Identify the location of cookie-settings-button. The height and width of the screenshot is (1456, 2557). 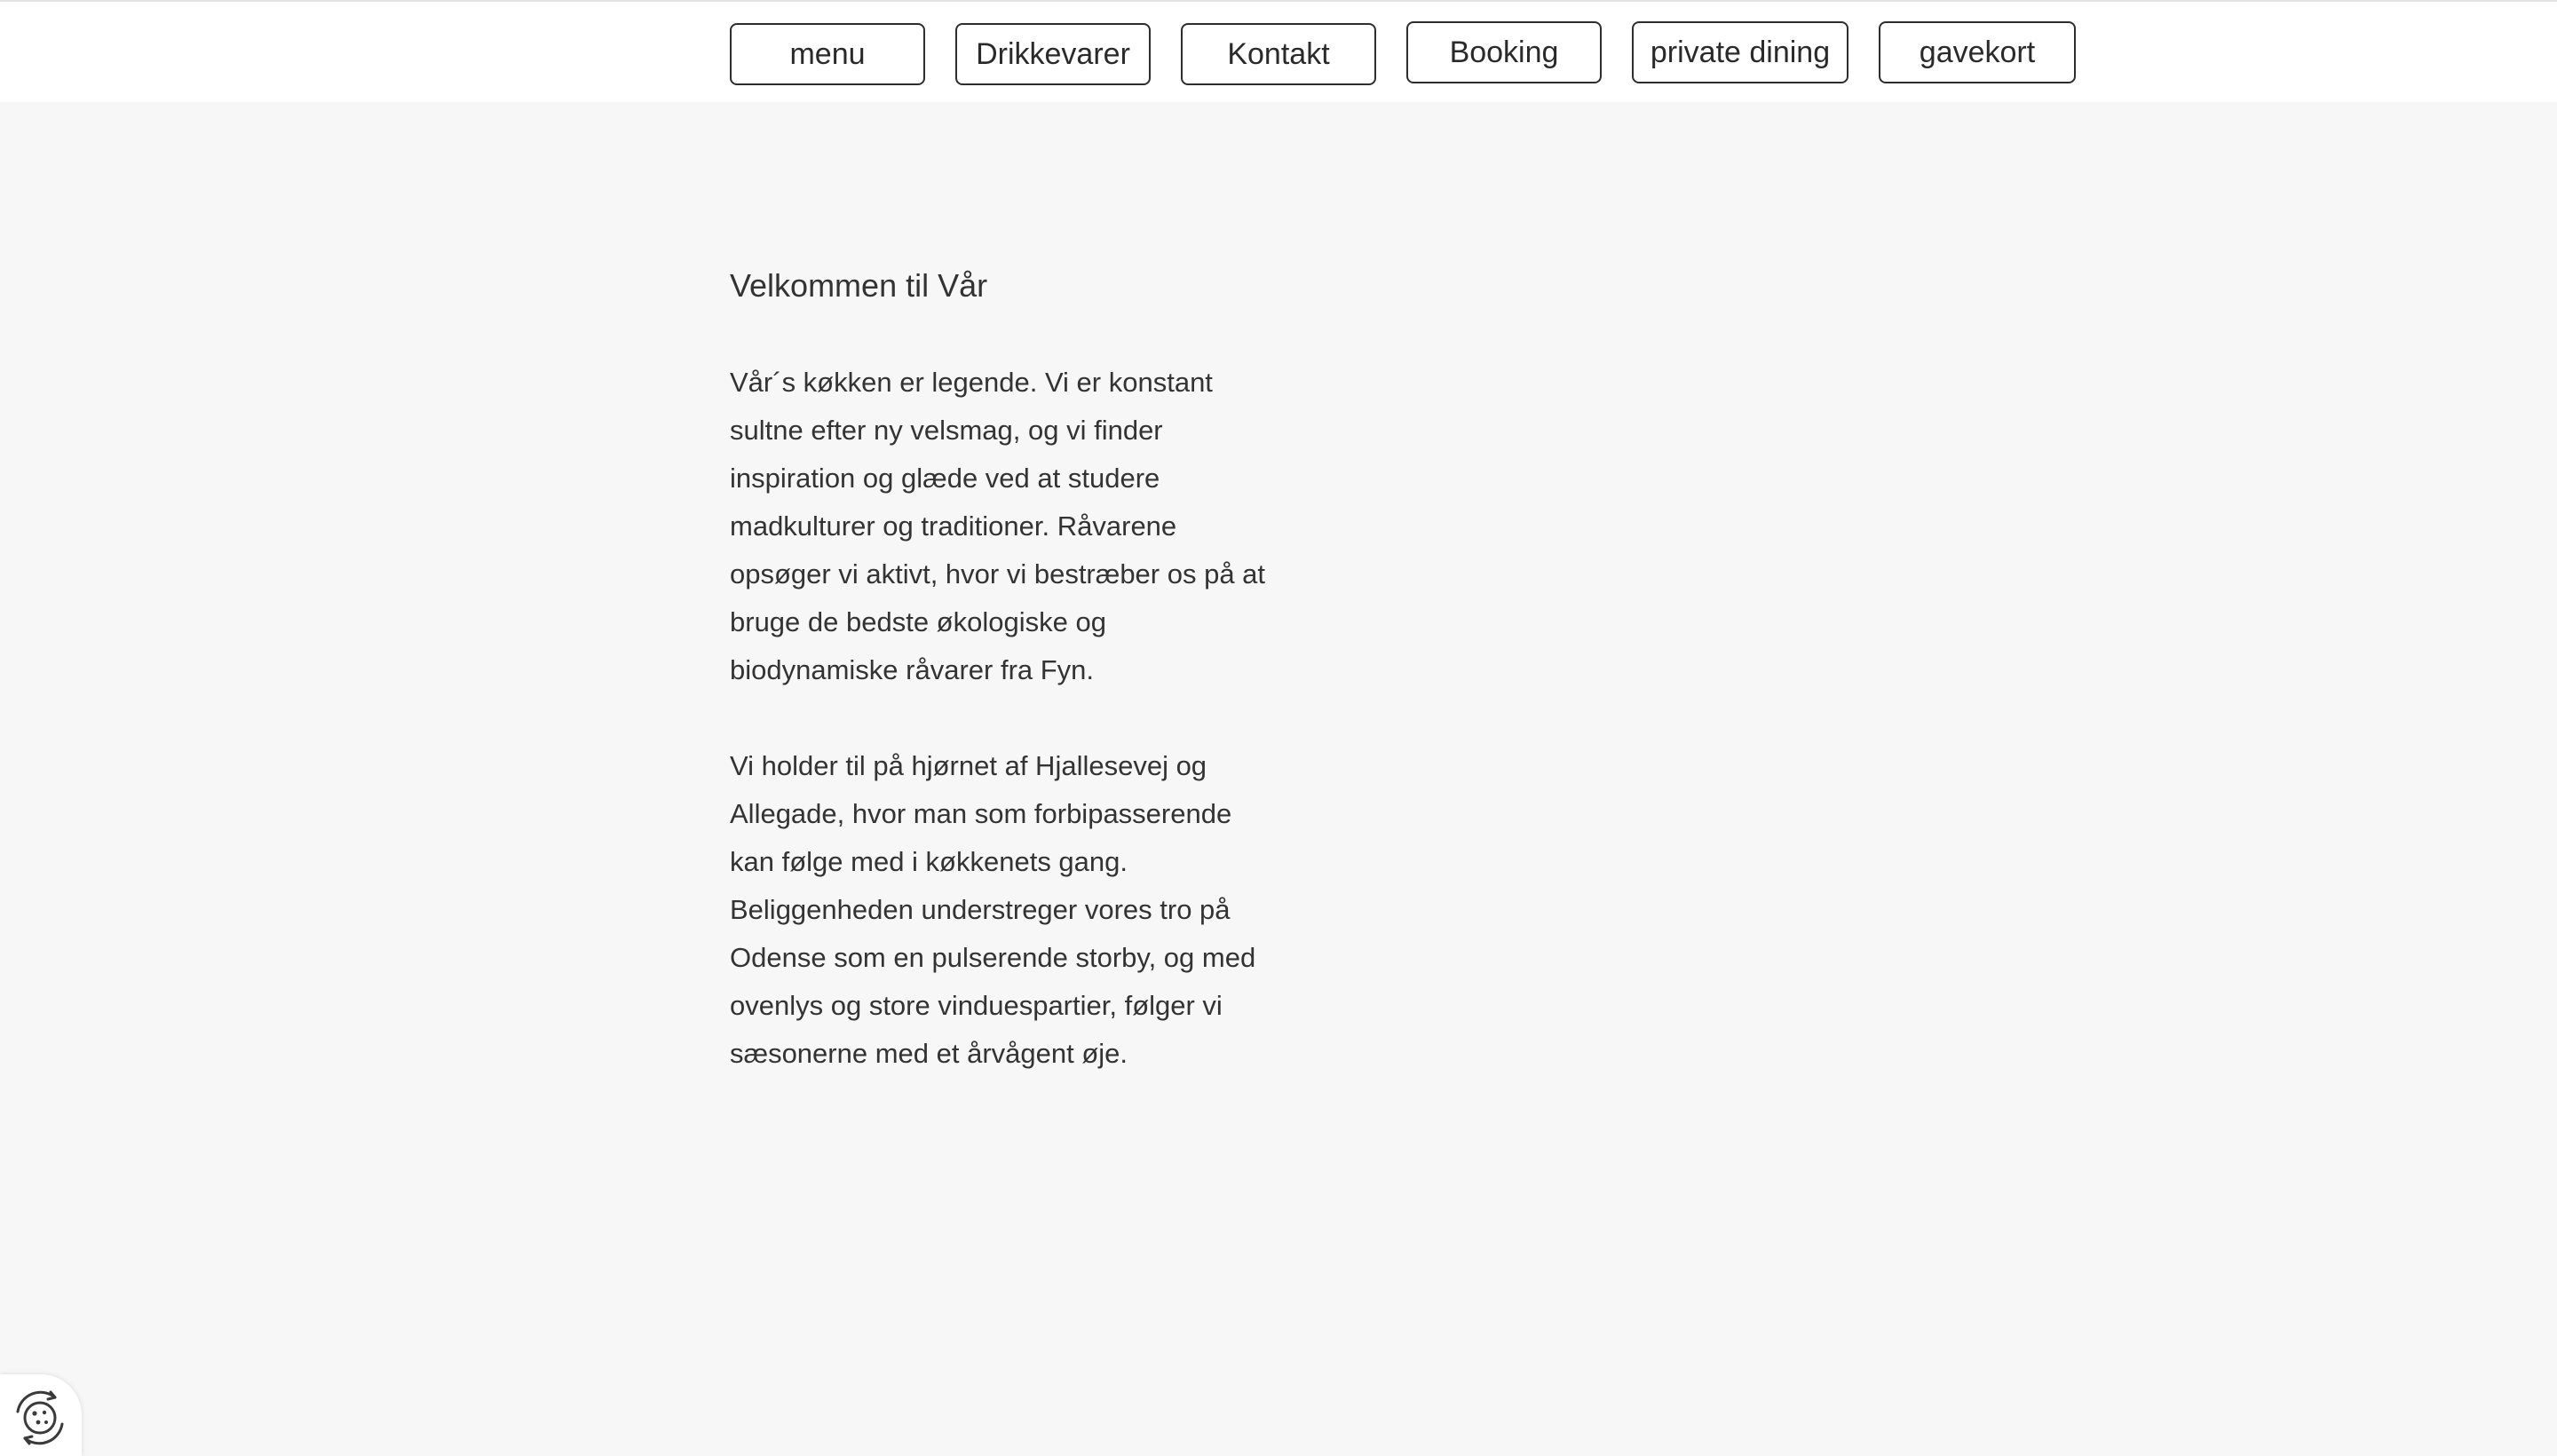
(41, 1415).